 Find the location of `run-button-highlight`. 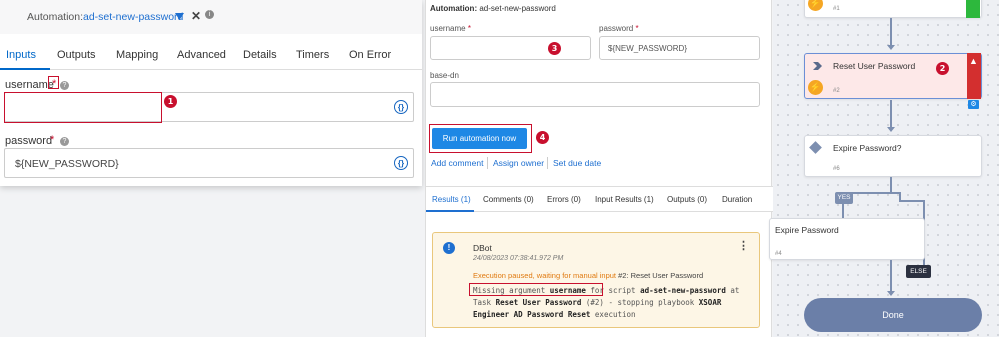

run-button-highlight is located at coordinates (480, 138).